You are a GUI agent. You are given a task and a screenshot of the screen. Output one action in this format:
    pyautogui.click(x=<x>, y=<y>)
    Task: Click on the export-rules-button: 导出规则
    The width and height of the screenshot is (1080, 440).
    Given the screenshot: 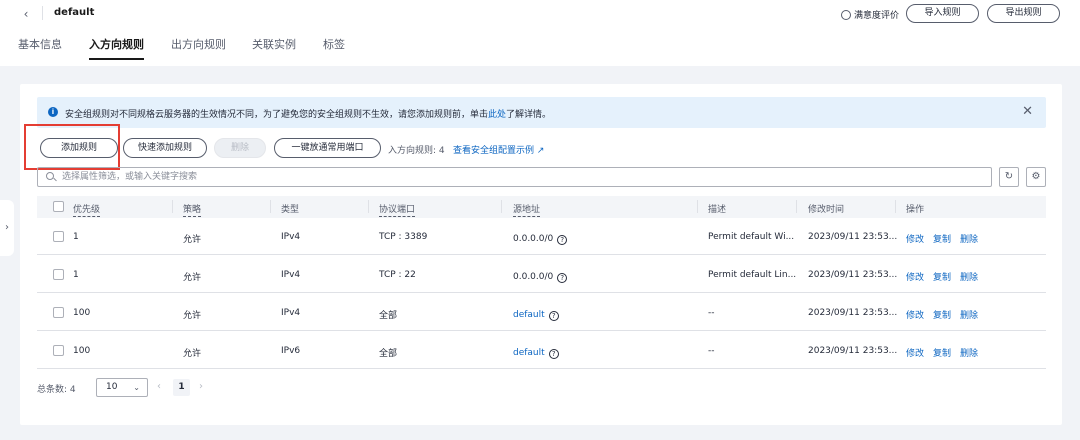 What is the action you would take?
    pyautogui.click(x=1023, y=13)
    